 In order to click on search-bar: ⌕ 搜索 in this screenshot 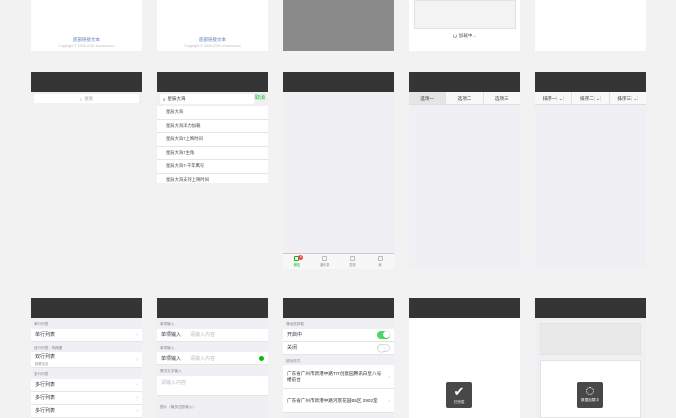, I will do `click(86, 97)`.